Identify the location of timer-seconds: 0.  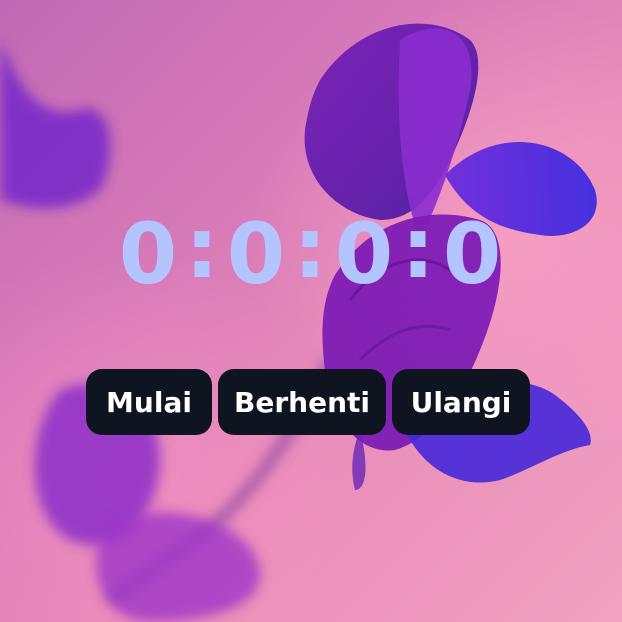
(365, 254).